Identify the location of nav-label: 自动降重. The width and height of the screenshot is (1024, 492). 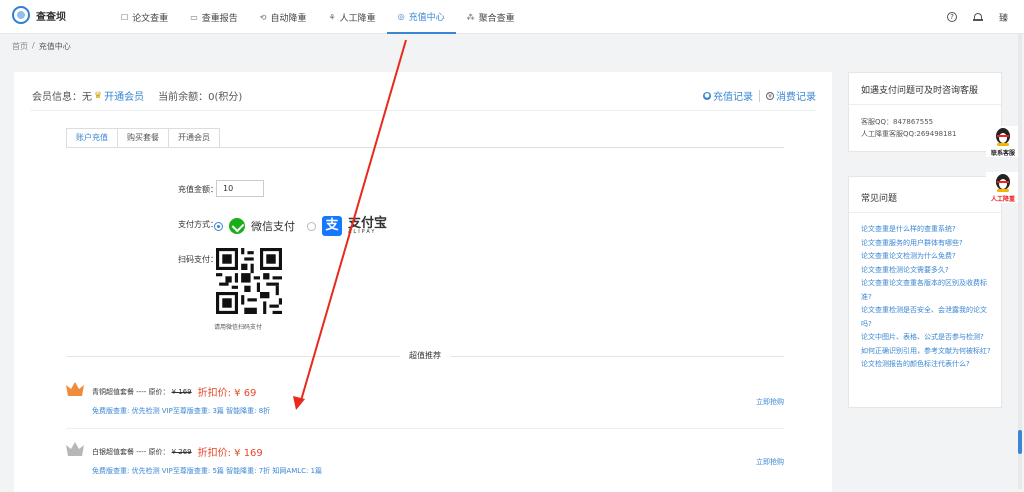
(288, 18).